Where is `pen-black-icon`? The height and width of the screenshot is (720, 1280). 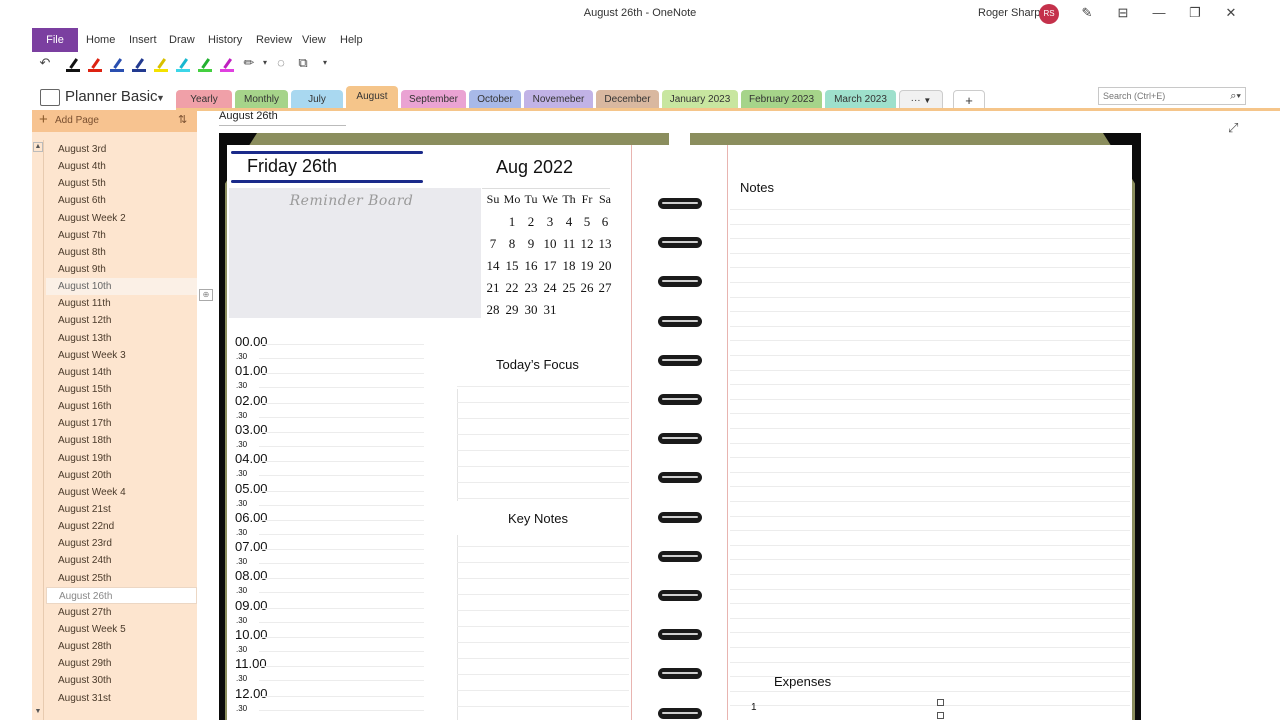
pen-black-icon is located at coordinates (73, 65).